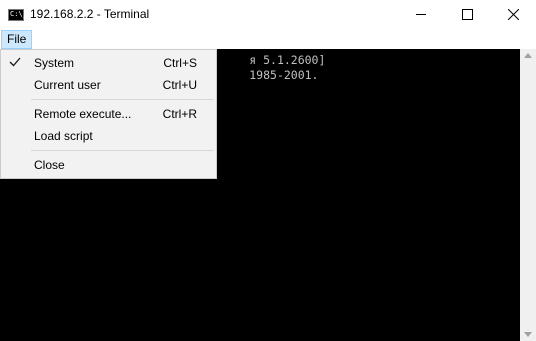 This screenshot has width=536, height=341. I want to click on menu-item-system: System Ctrl+S, so click(108, 63).